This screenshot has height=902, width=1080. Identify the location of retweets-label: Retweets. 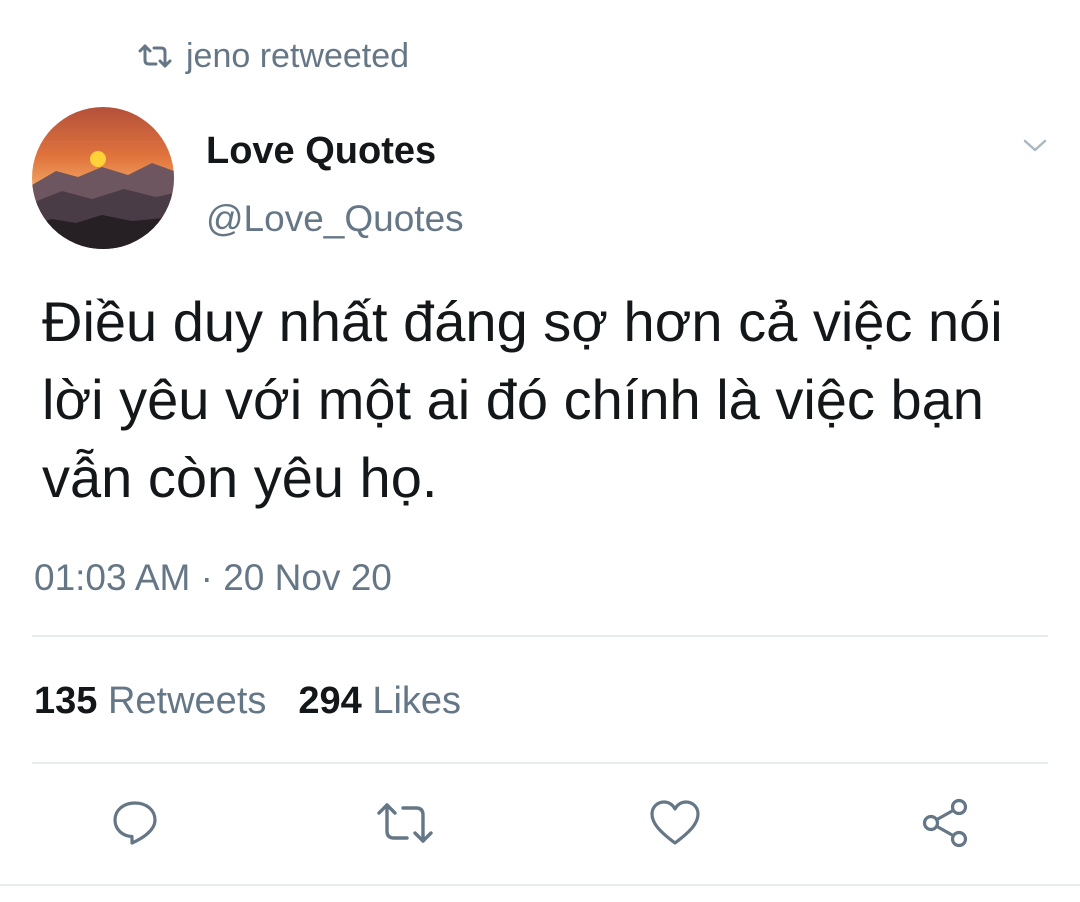
(187, 701).